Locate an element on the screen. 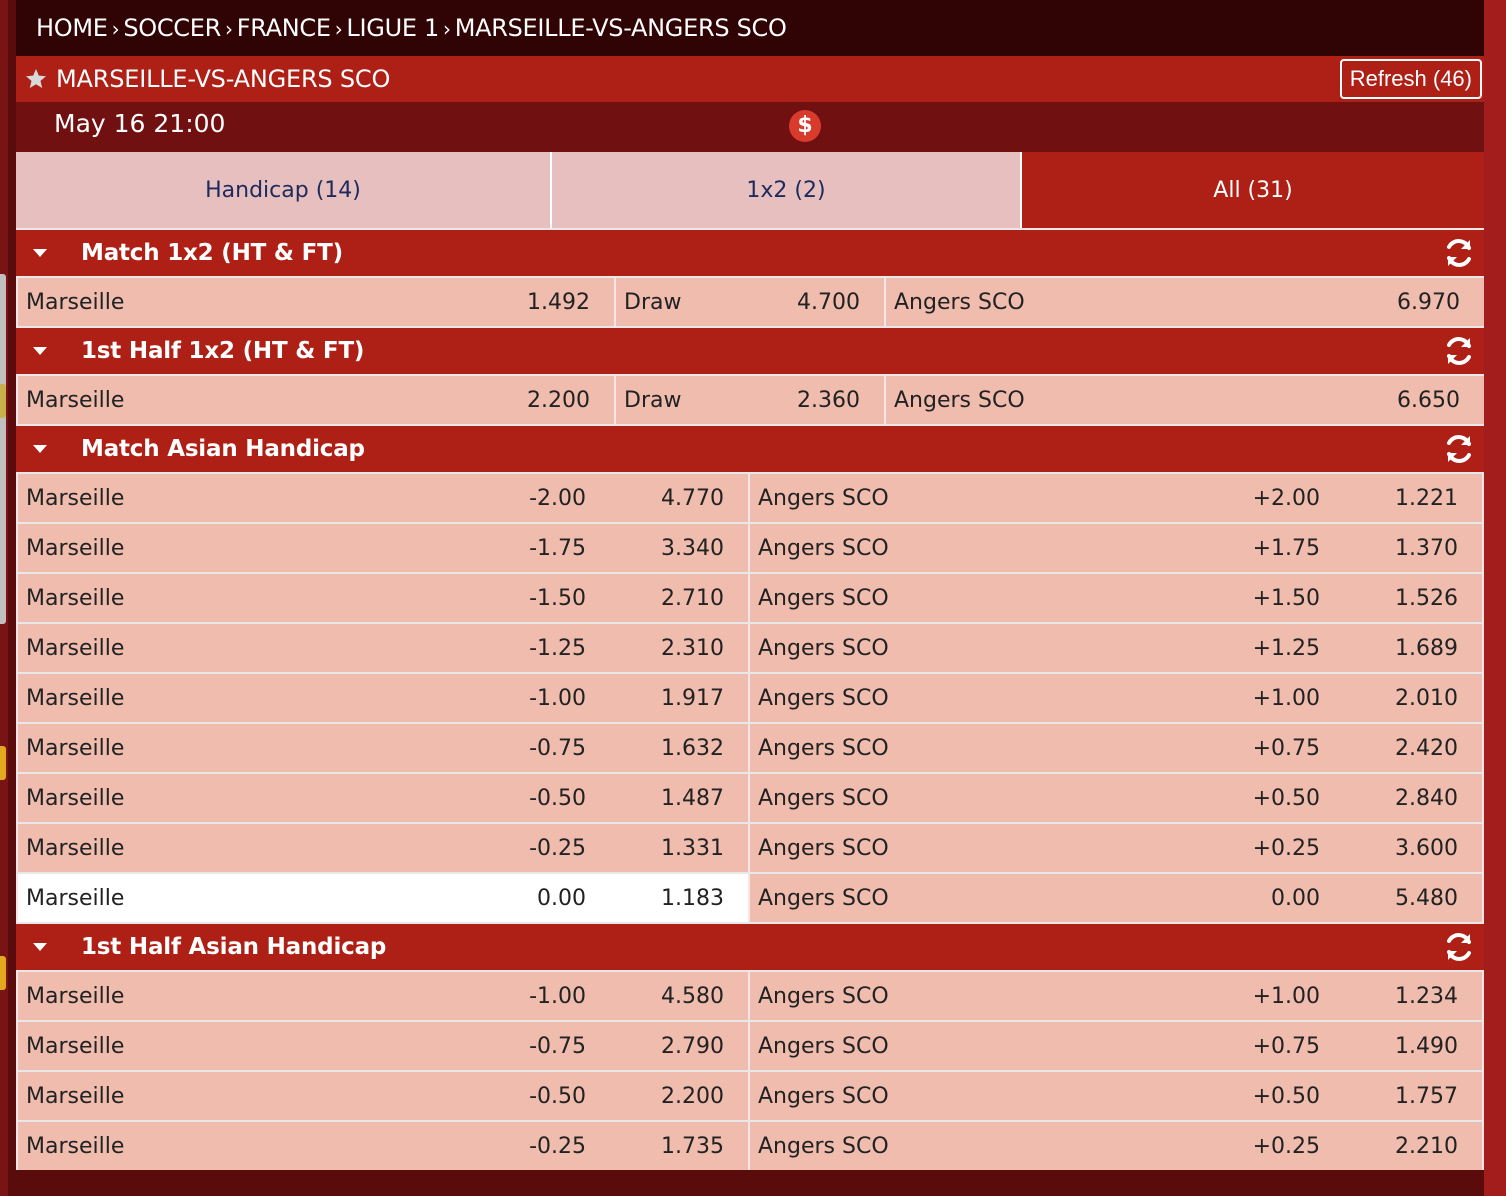 Image resolution: width=1506 pixels, height=1196 pixels. away-odds: 5.480 is located at coordinates (1426, 898).